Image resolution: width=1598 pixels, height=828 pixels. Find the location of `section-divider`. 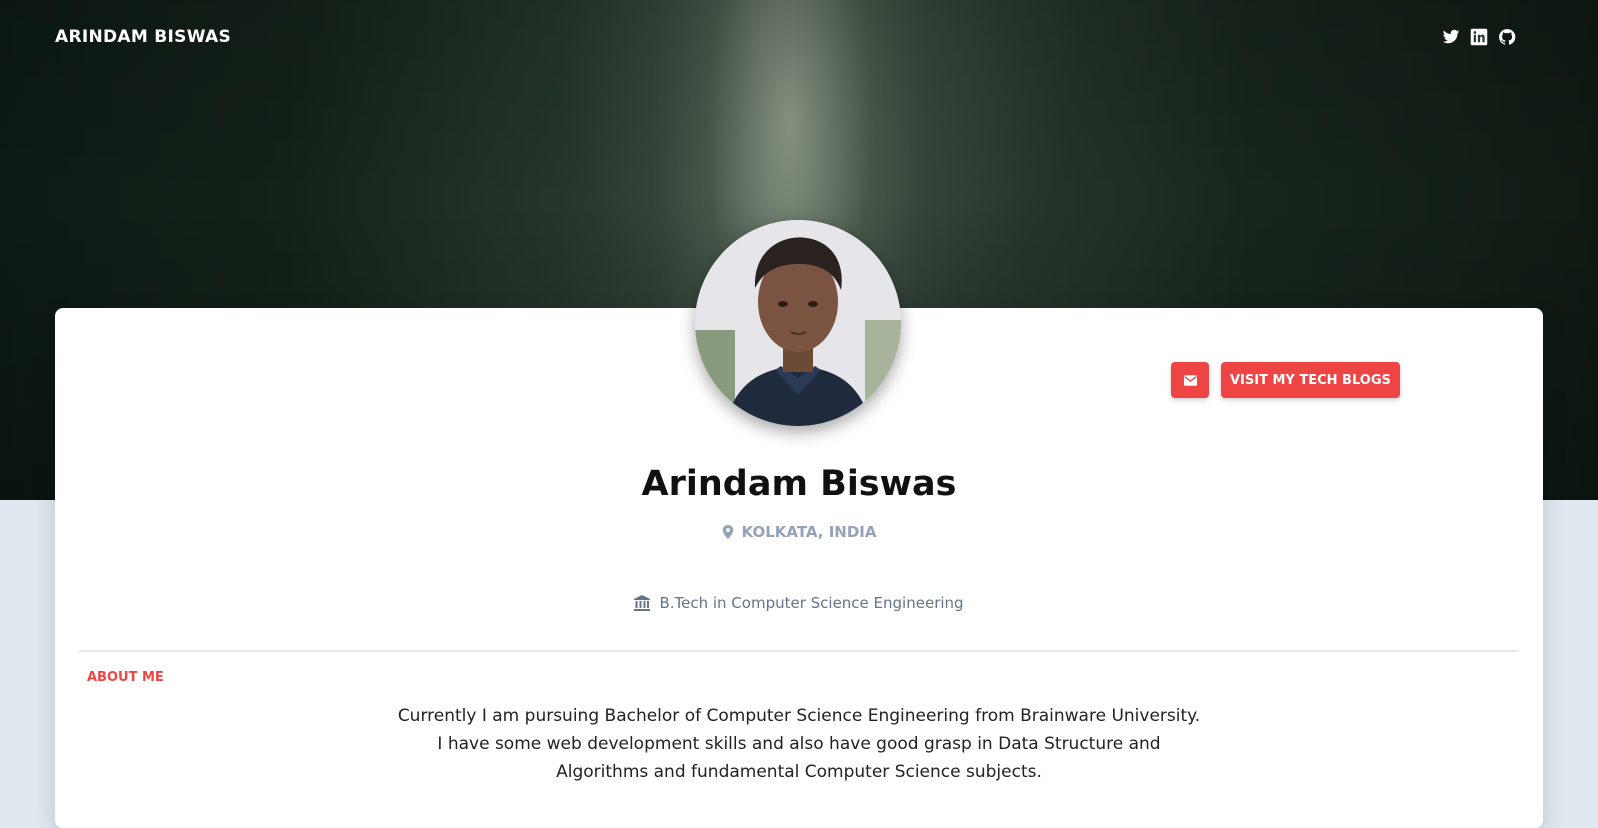

section-divider is located at coordinates (799, 651).